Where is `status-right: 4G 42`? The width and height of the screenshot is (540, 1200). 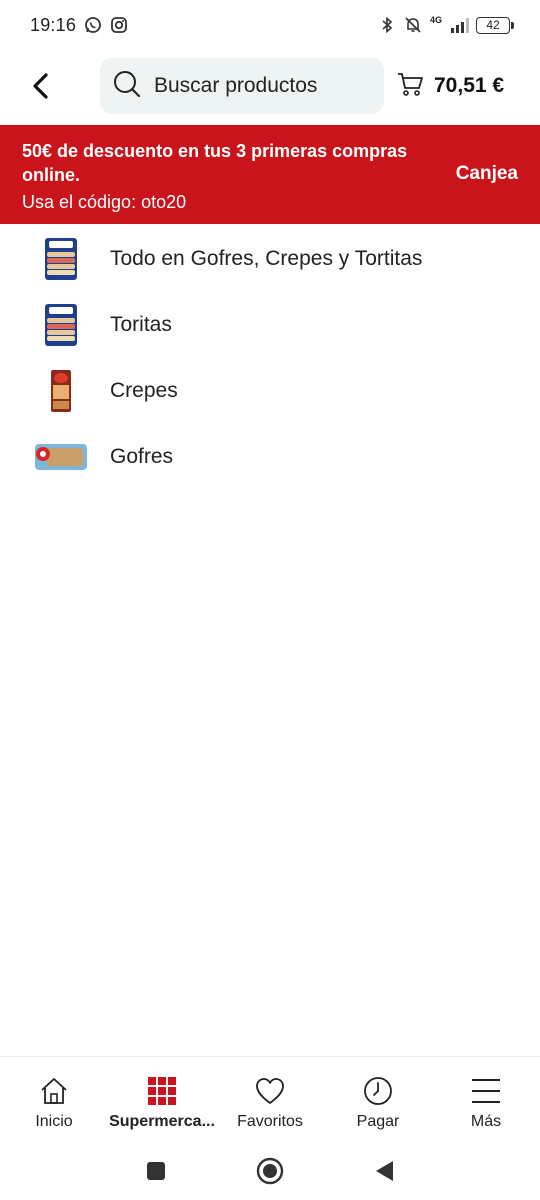
status-right: 4G 42 is located at coordinates (446, 24).